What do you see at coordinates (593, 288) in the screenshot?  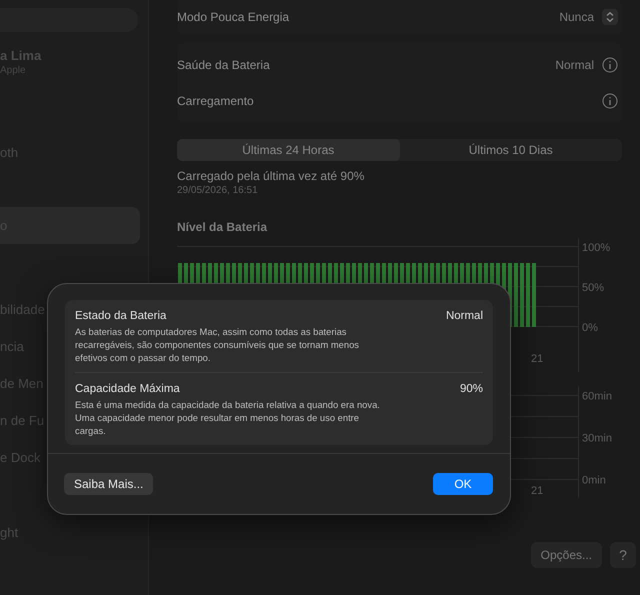 I see `axis-label: 50%` at bounding box center [593, 288].